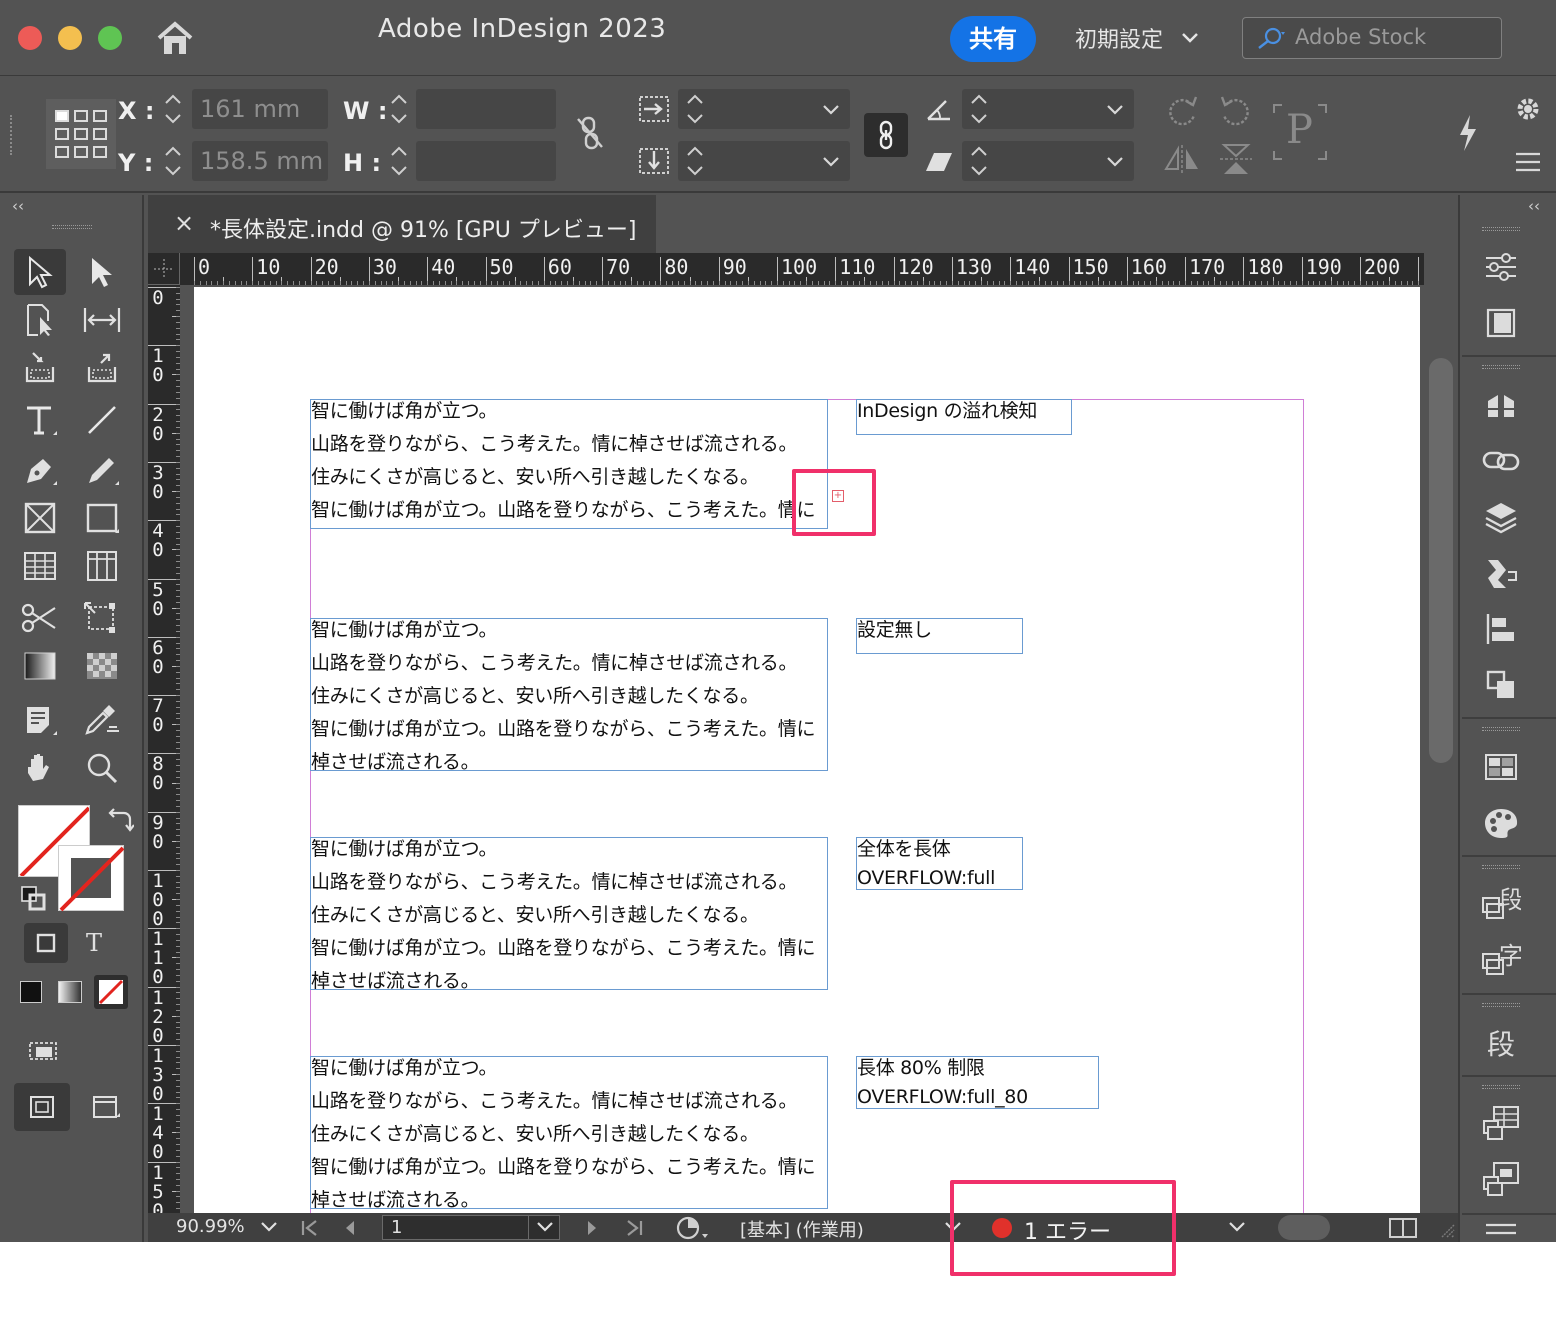 The image size is (1556, 1318). What do you see at coordinates (1501, 1230) in the screenshot?
I see `more-panels-button` at bounding box center [1501, 1230].